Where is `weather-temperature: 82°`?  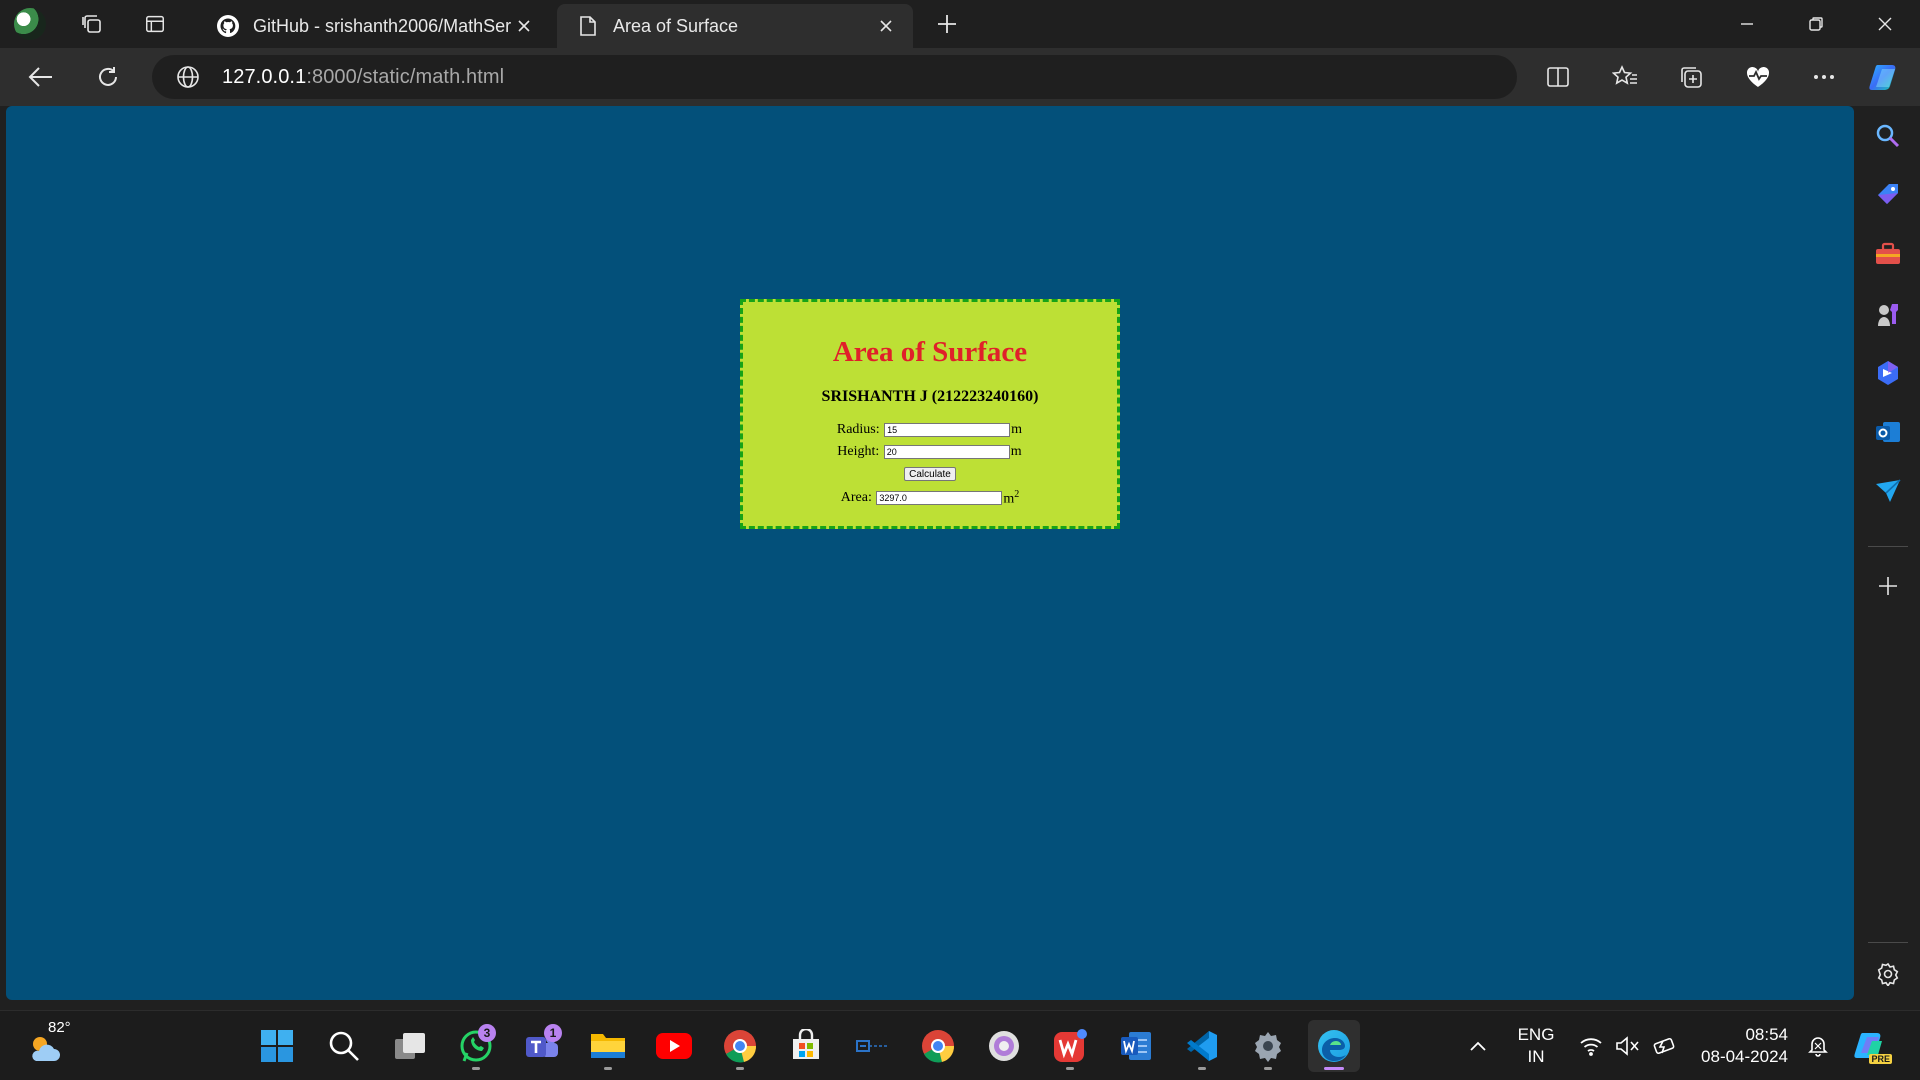
weather-temperature: 82° is located at coordinates (59, 1027).